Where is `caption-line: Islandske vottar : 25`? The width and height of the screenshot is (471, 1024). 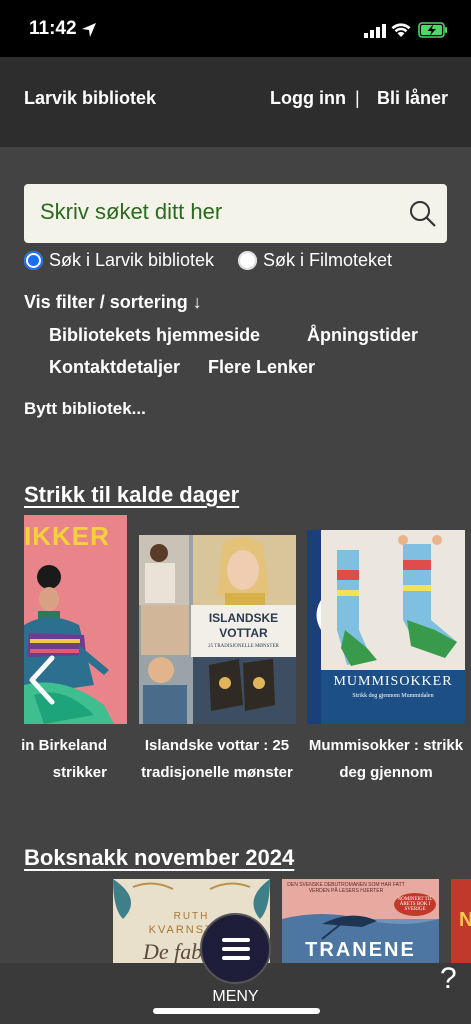
caption-line: Islandske vottar : 25 is located at coordinates (217, 745).